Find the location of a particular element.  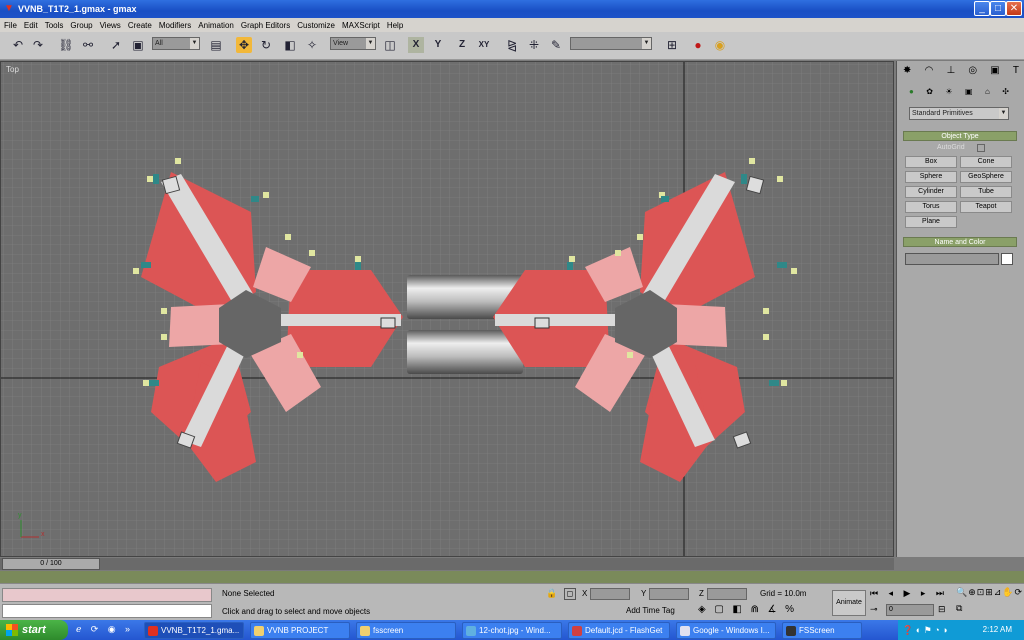

time-config-icon: ⊟ is located at coordinates (942, 609).